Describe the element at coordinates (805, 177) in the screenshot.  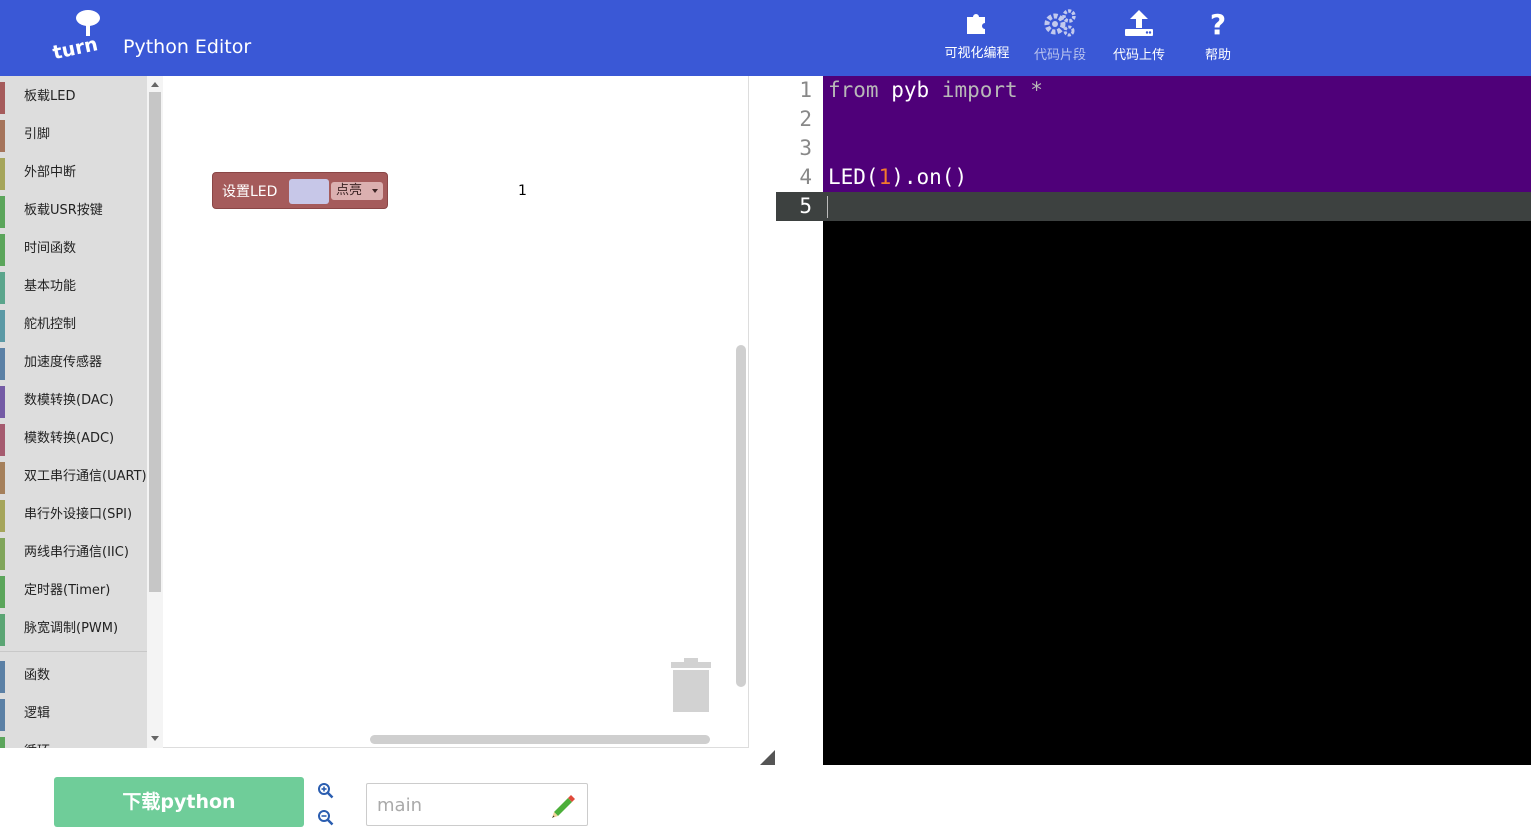
I see `line-number: 4` at that location.